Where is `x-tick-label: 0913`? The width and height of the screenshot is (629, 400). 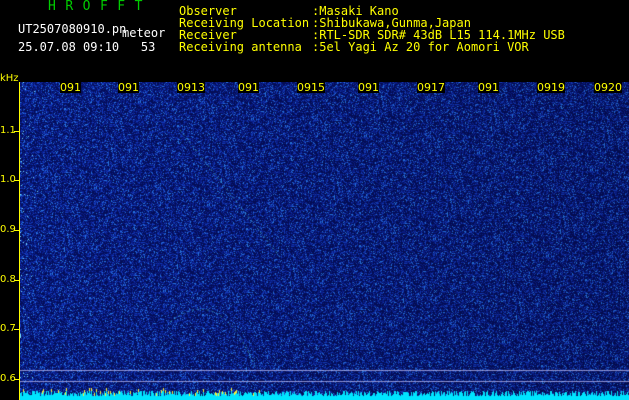
x-tick-label: 0913 is located at coordinates (191, 87).